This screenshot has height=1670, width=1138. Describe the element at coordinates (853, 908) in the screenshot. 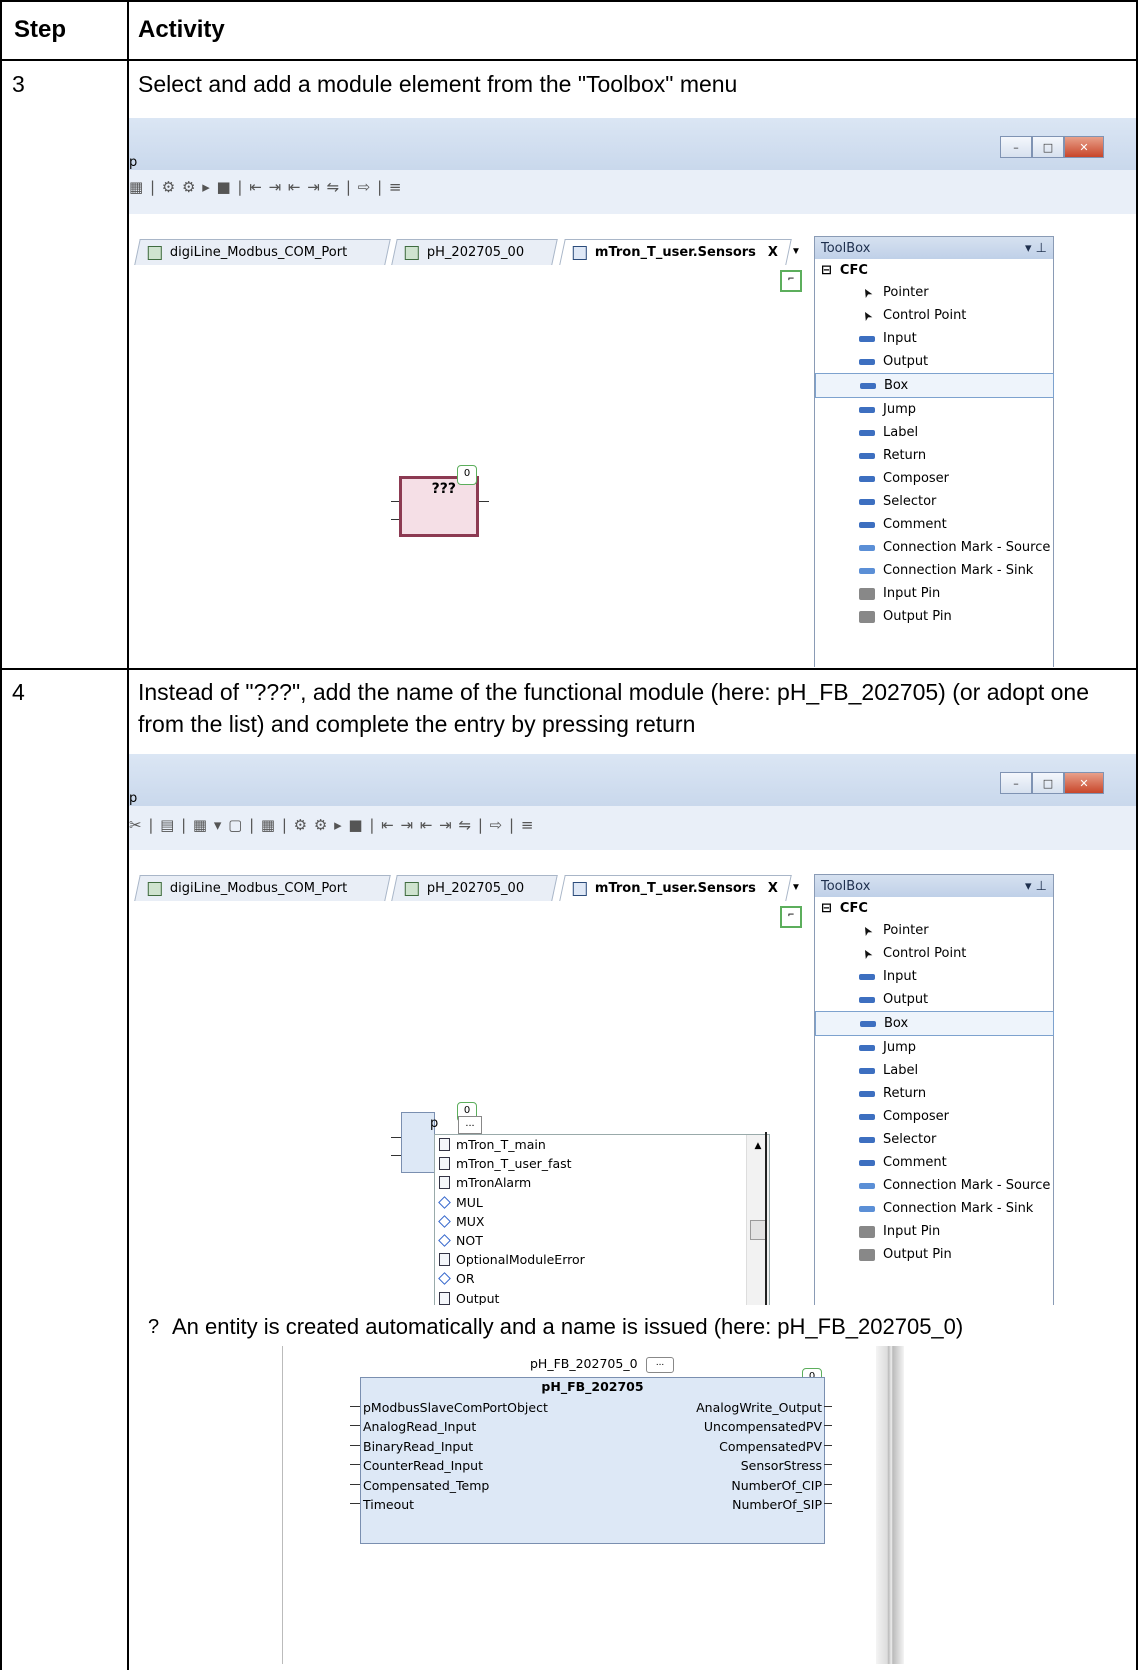

I see `group-label: CFC` at that location.